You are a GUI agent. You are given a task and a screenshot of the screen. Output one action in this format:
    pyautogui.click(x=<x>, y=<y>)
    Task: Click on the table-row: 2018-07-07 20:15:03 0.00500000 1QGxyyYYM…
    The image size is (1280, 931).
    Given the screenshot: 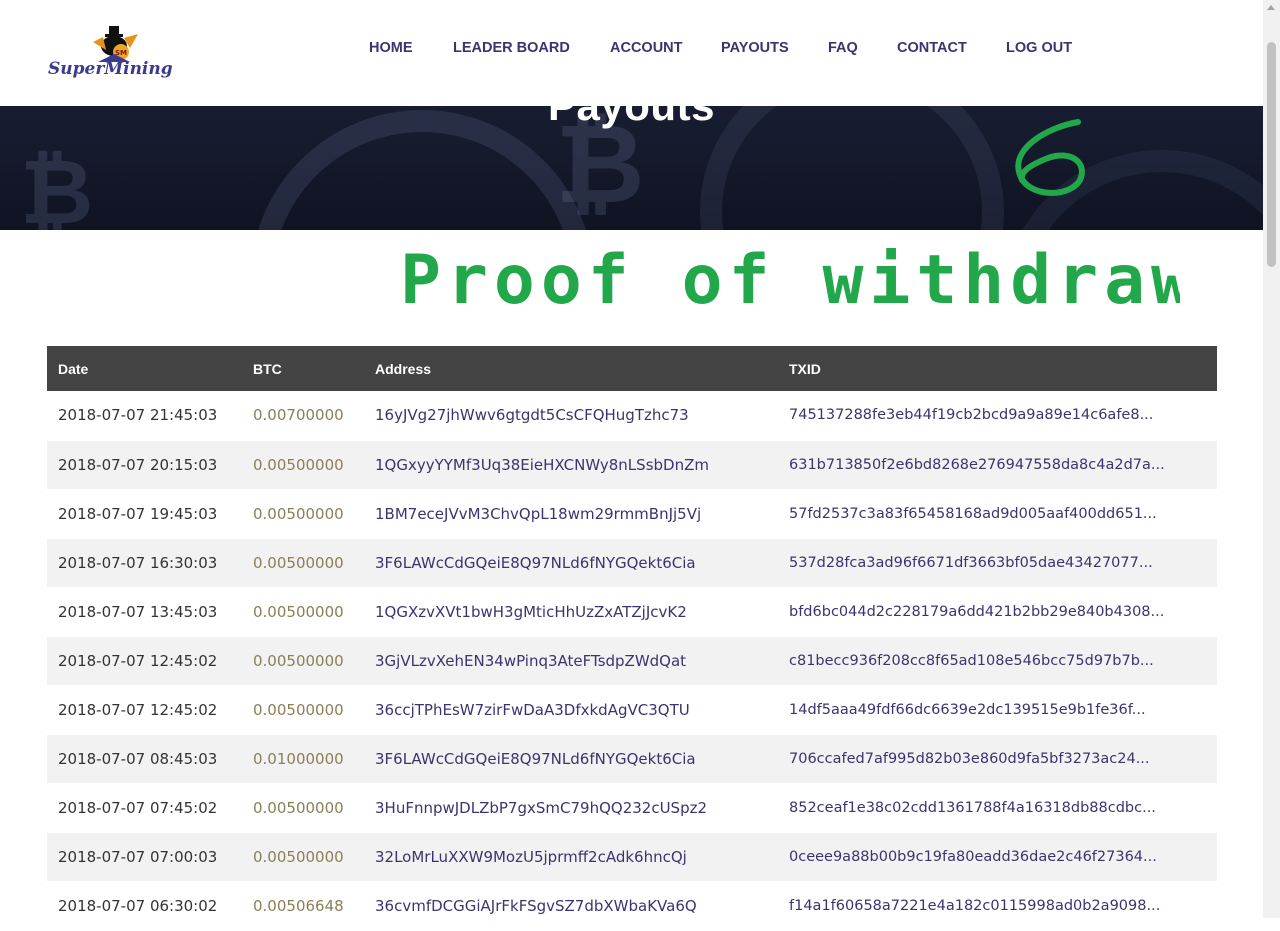 What is the action you would take?
    pyautogui.click(x=632, y=464)
    